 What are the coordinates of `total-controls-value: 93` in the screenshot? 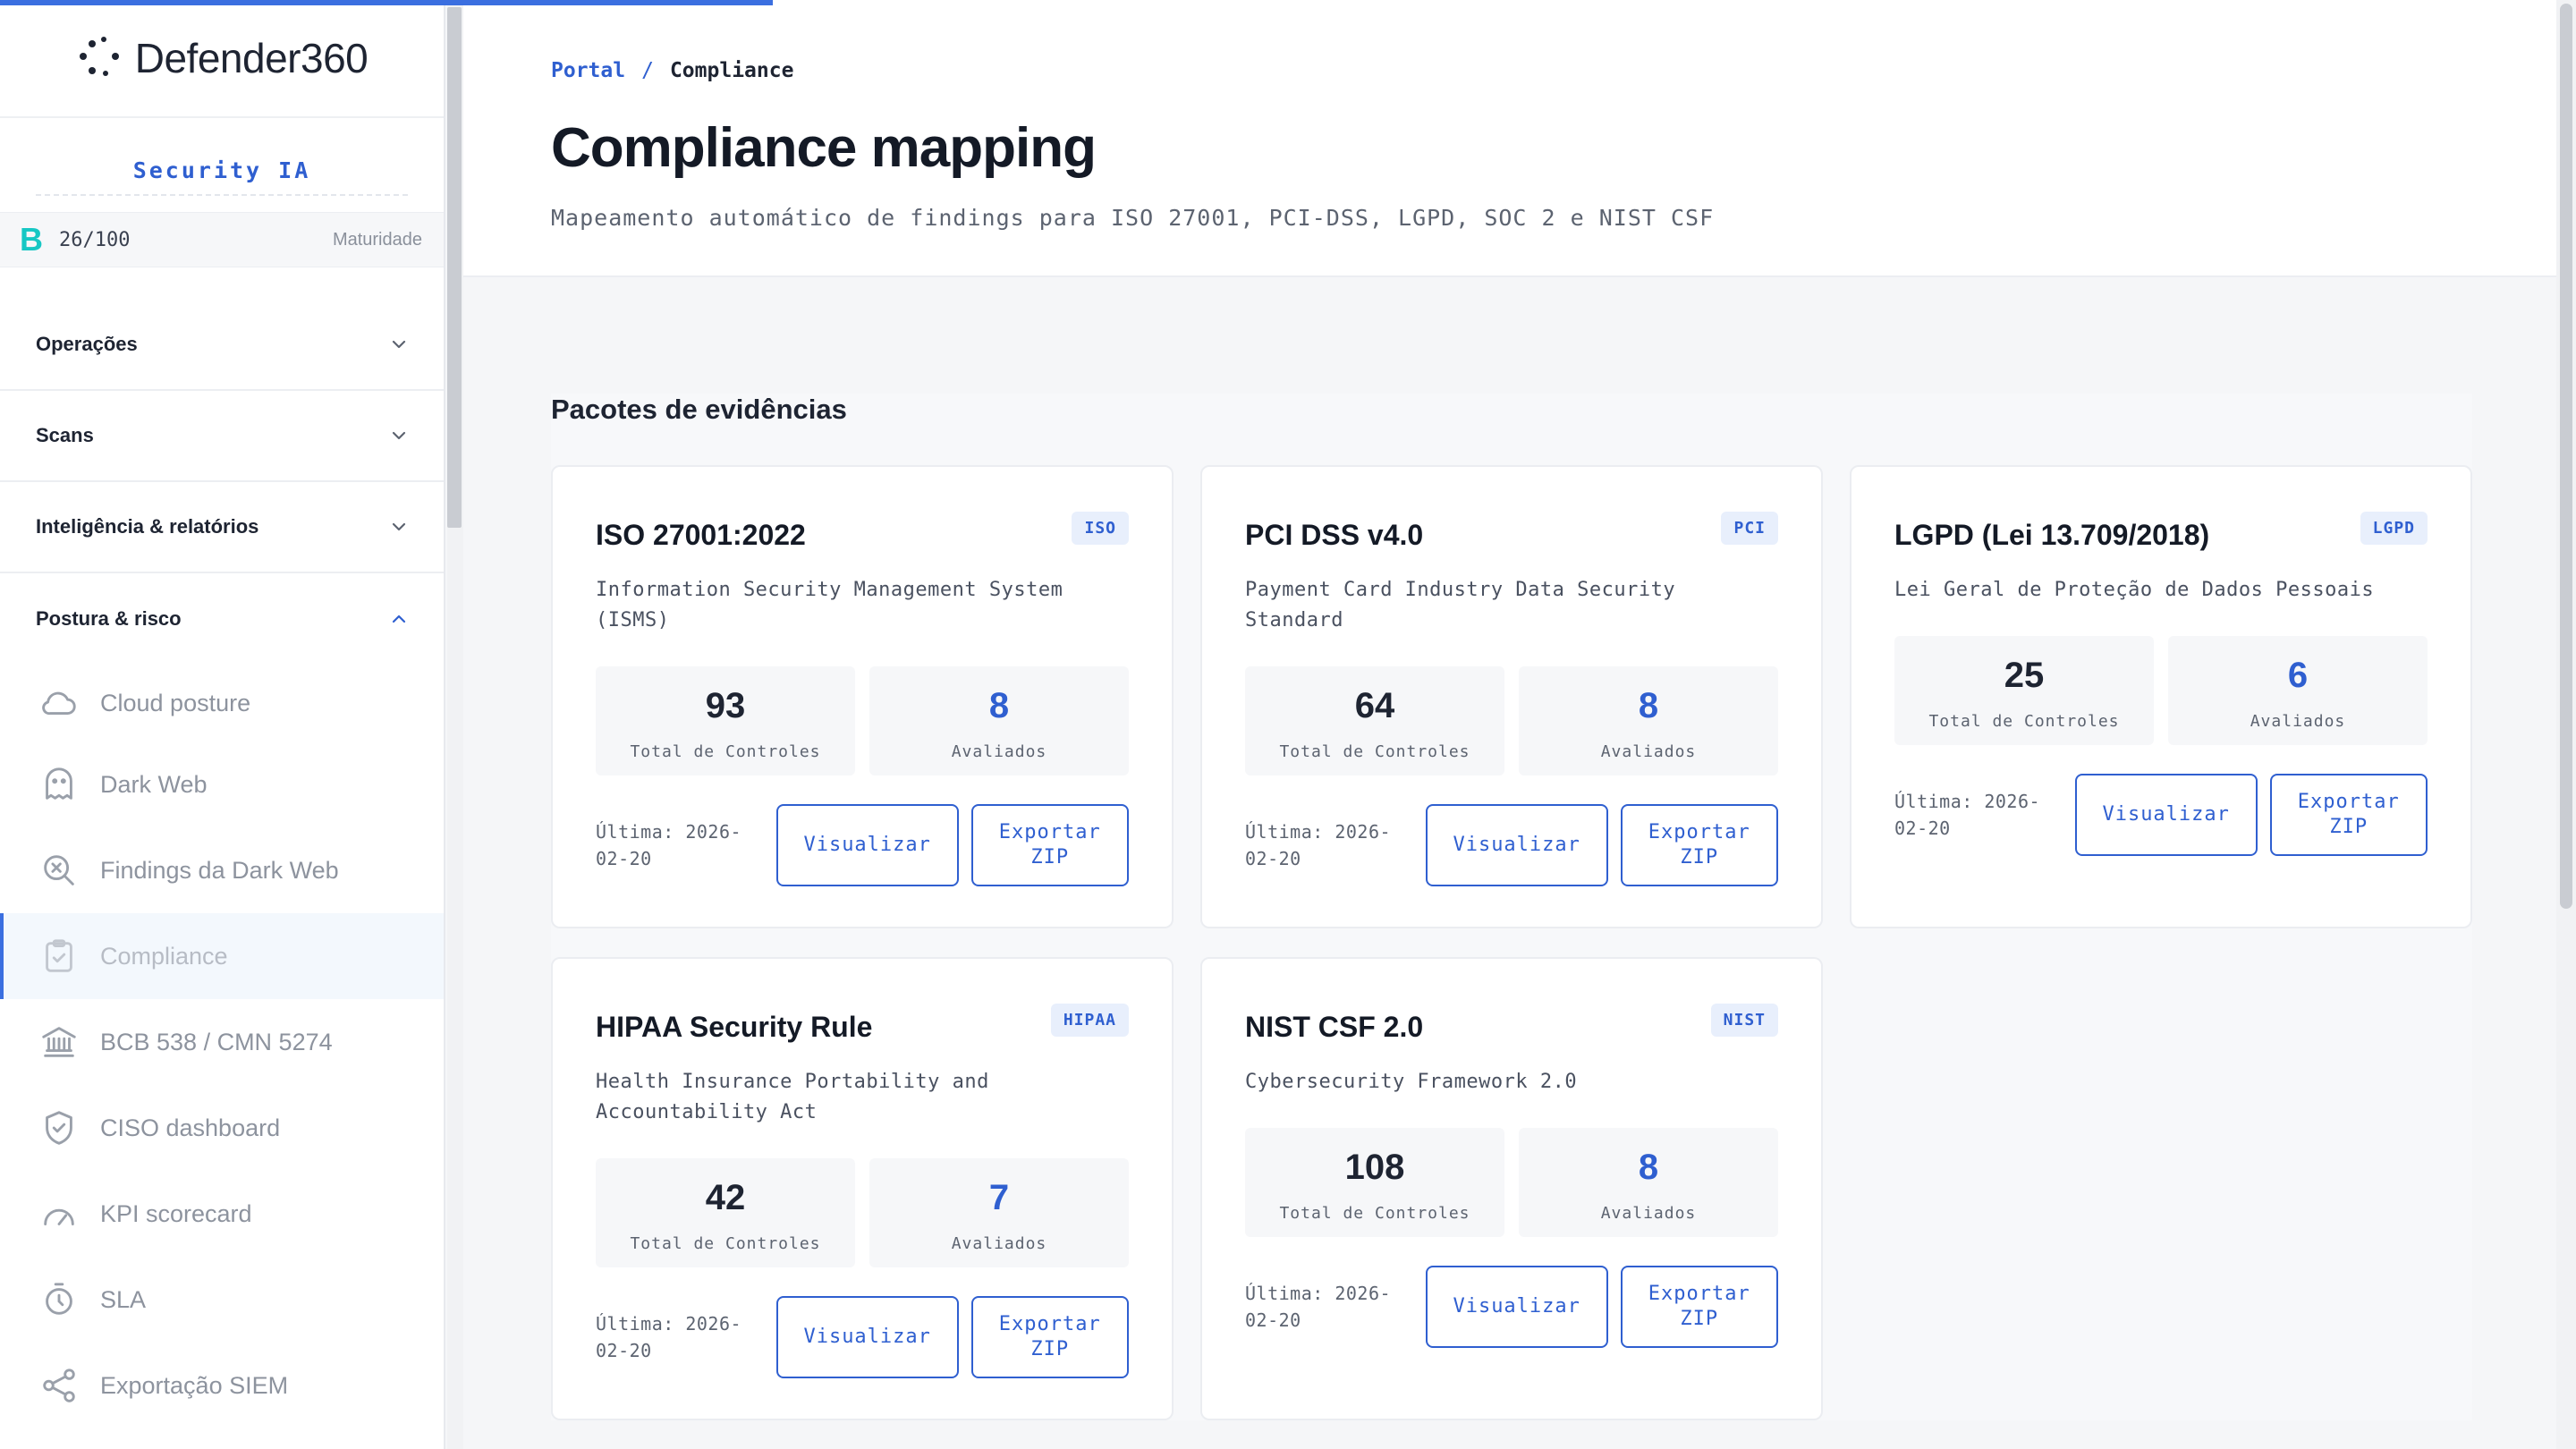 It's located at (725, 705).